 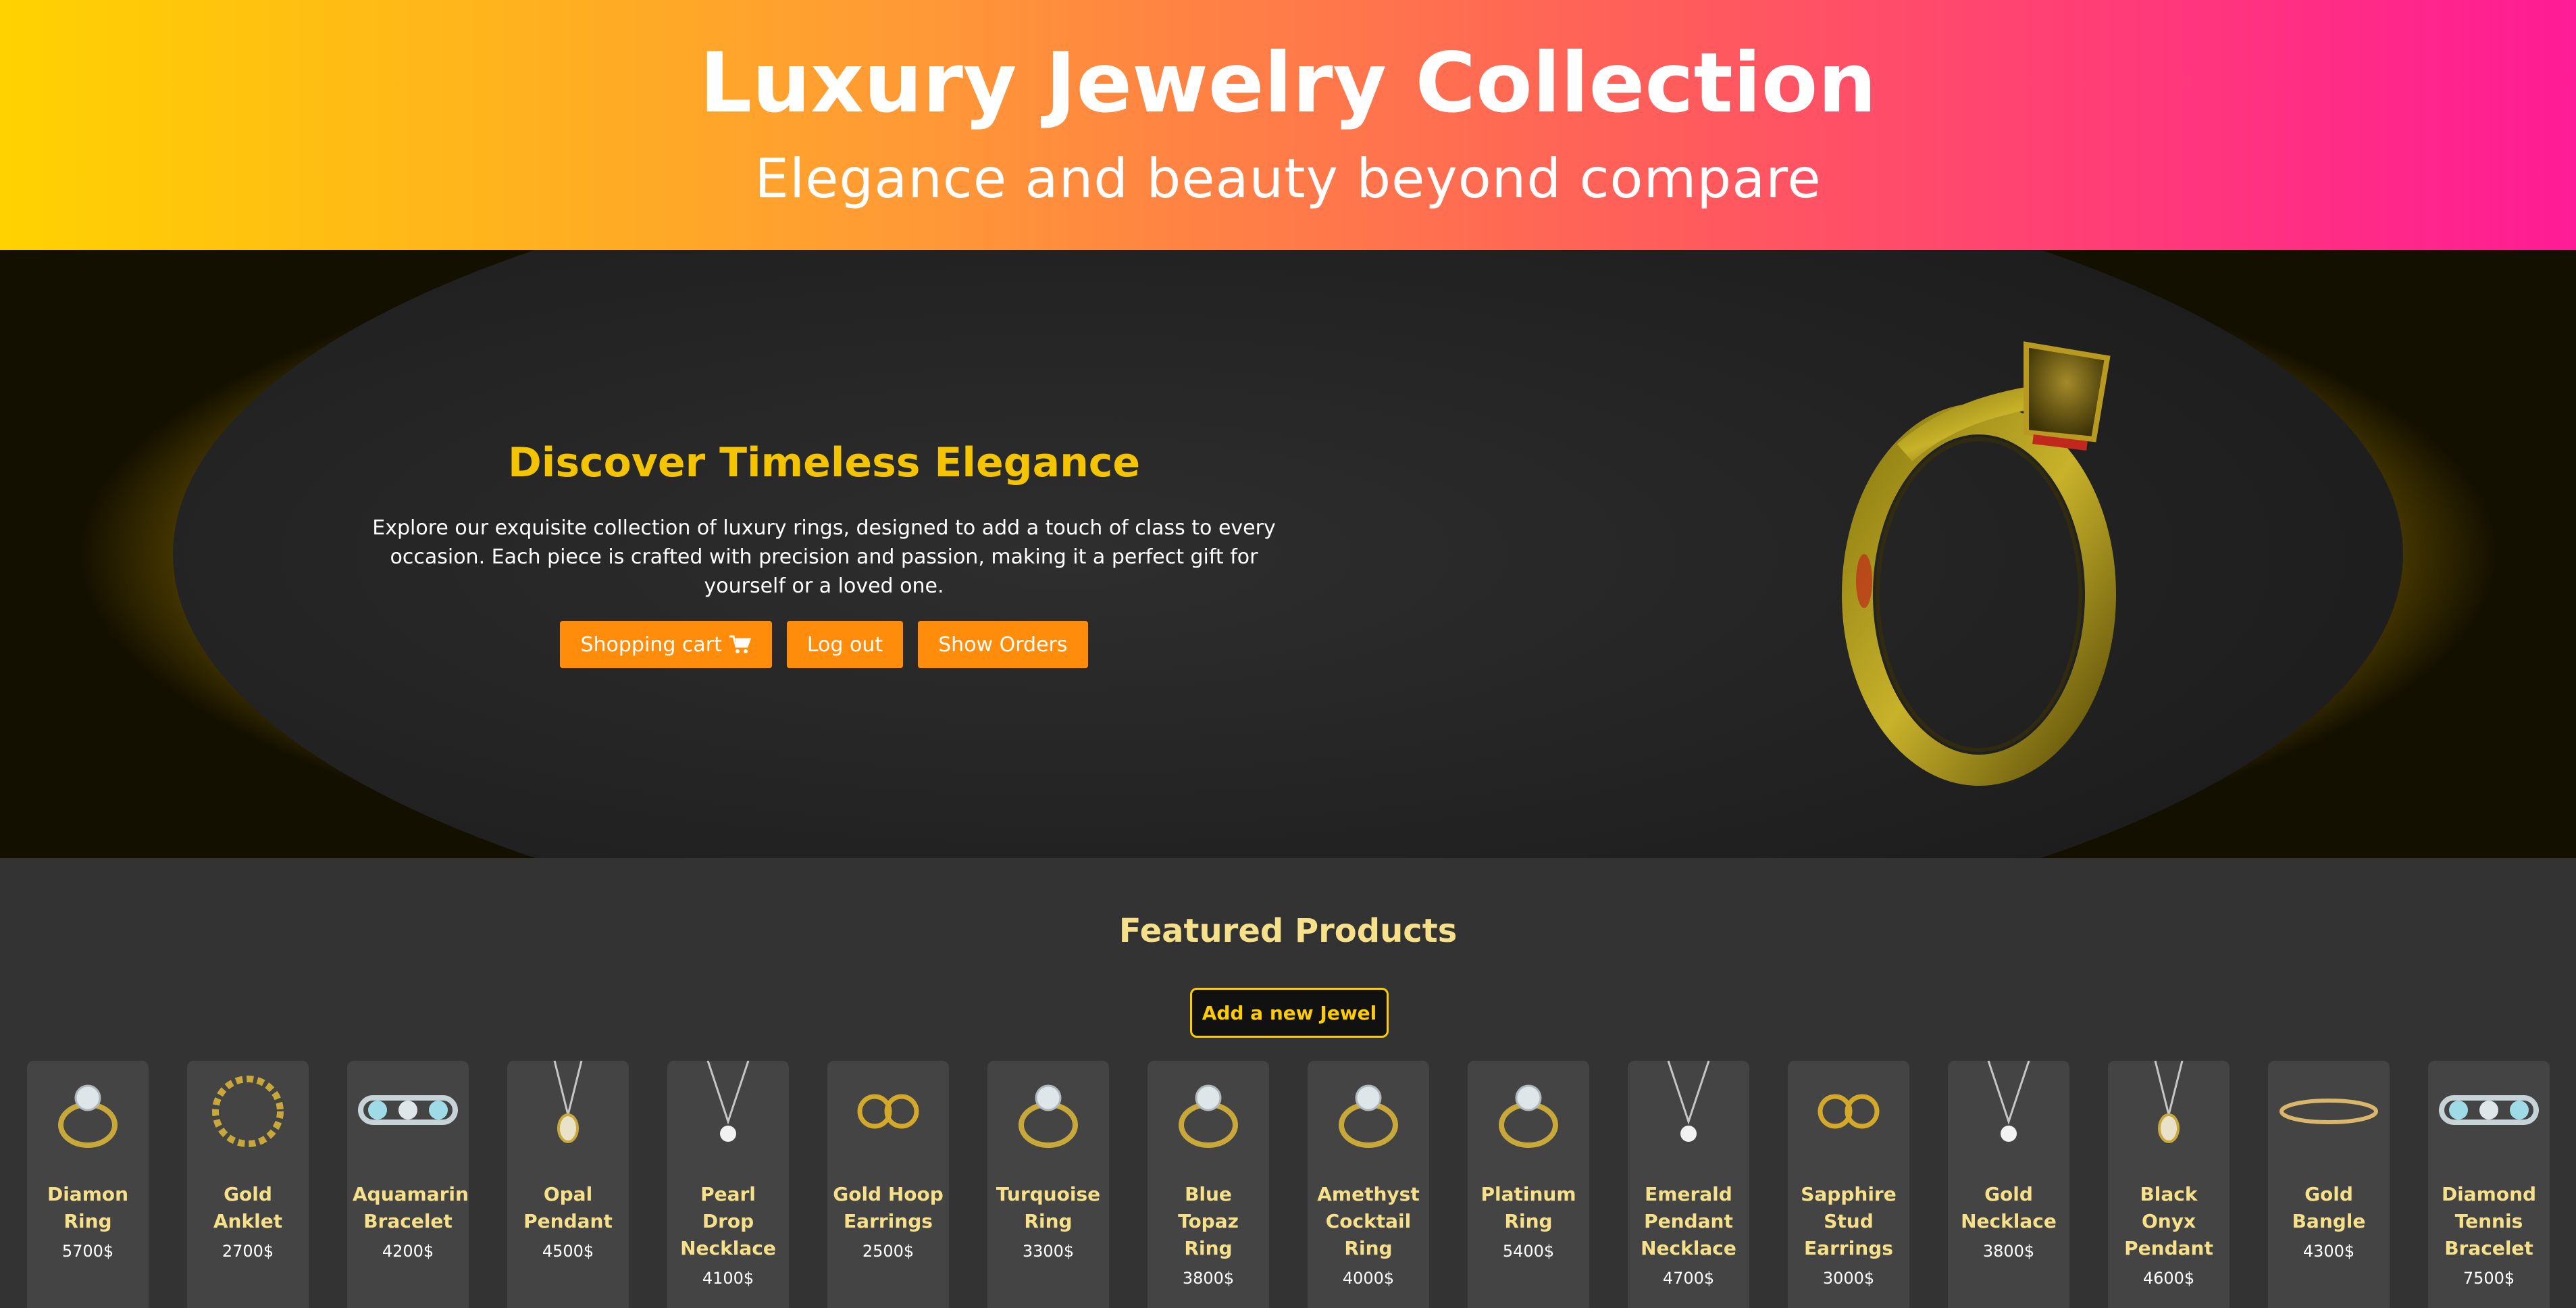 What do you see at coordinates (1003, 644) in the screenshot?
I see `show-orders-button: Show Orders` at bounding box center [1003, 644].